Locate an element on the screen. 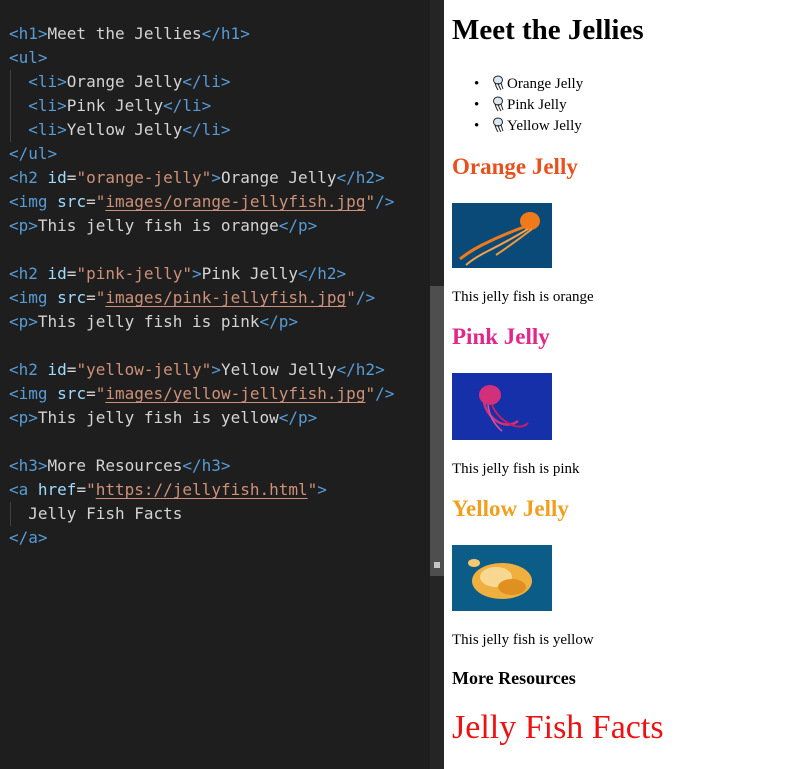  code-line: <img src="images/pink-jellyfish.jpg"/> is located at coordinates (201, 298).